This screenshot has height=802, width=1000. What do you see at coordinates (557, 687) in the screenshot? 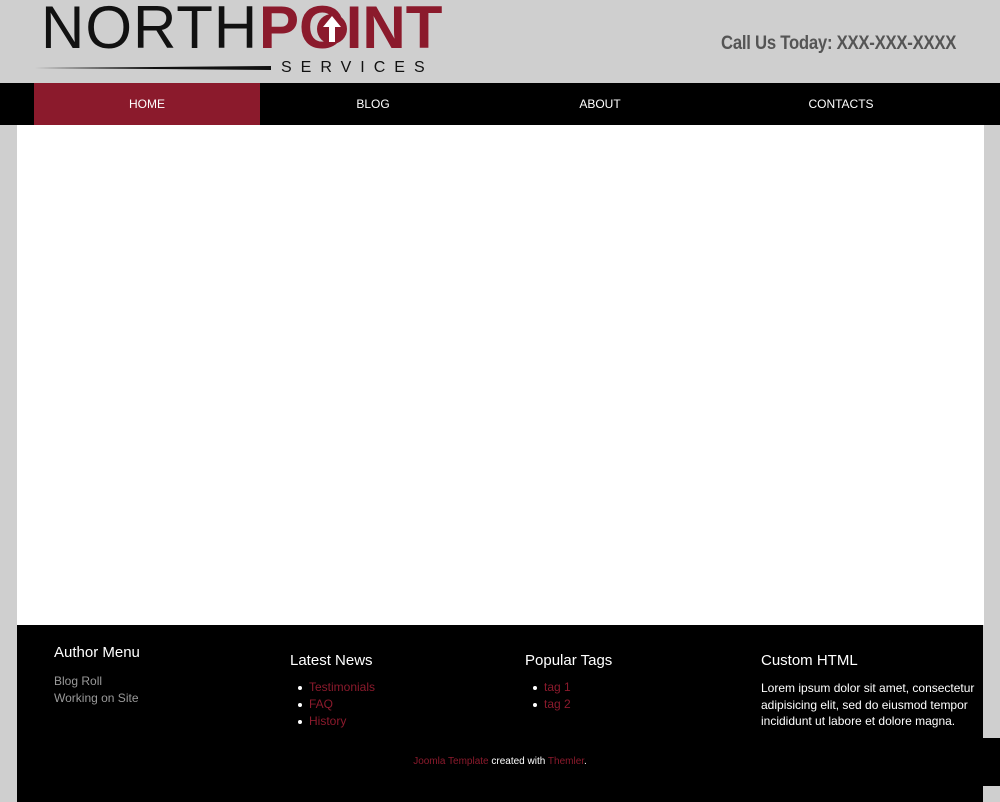
I see `tag-link-1: tag 1` at bounding box center [557, 687].